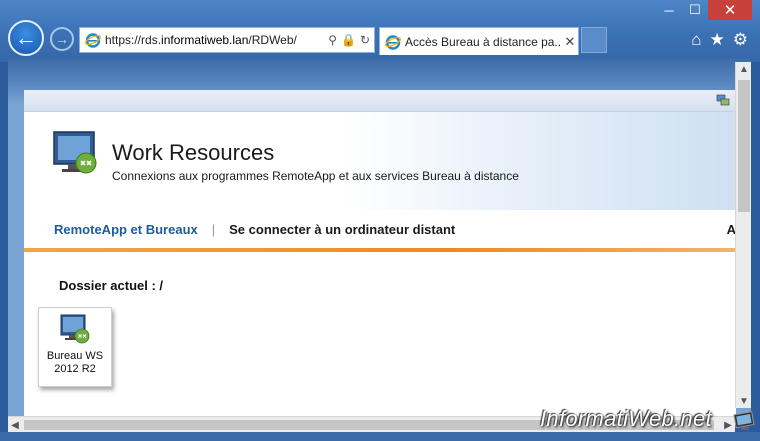  Describe the element at coordinates (696, 40) in the screenshot. I see `home-icon: ⌂` at that location.